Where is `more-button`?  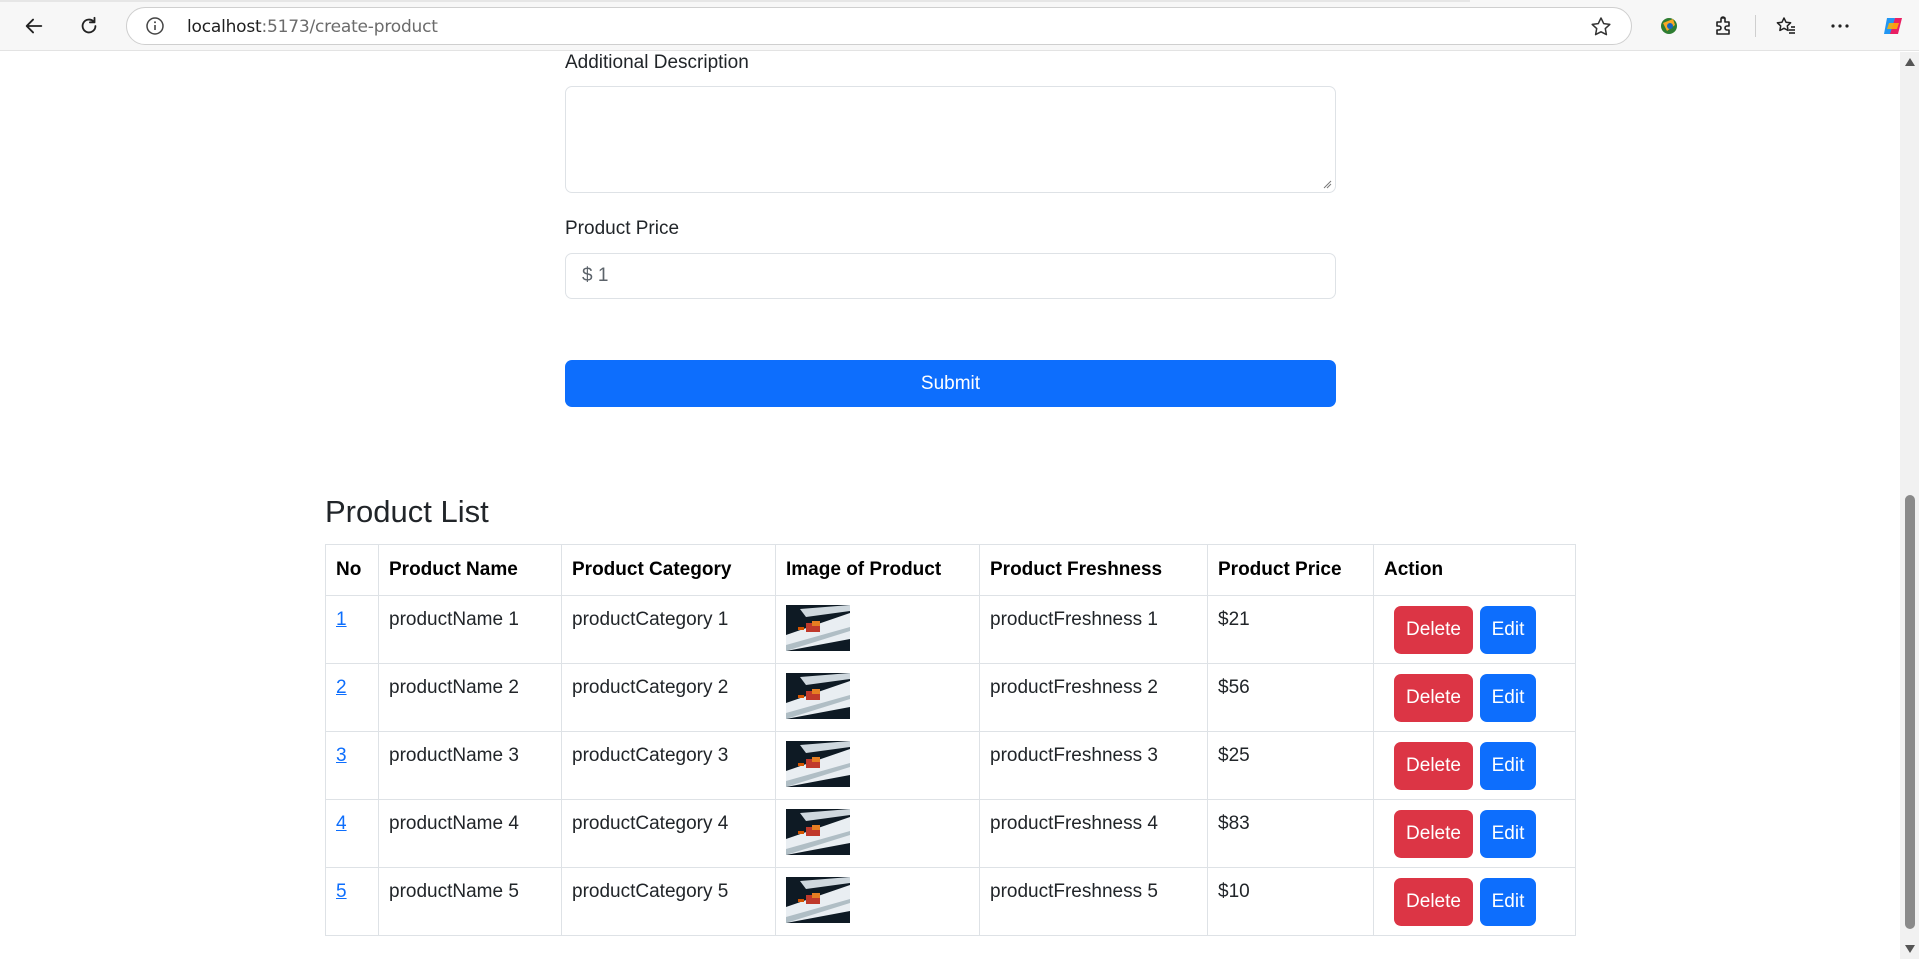 more-button is located at coordinates (1840, 26).